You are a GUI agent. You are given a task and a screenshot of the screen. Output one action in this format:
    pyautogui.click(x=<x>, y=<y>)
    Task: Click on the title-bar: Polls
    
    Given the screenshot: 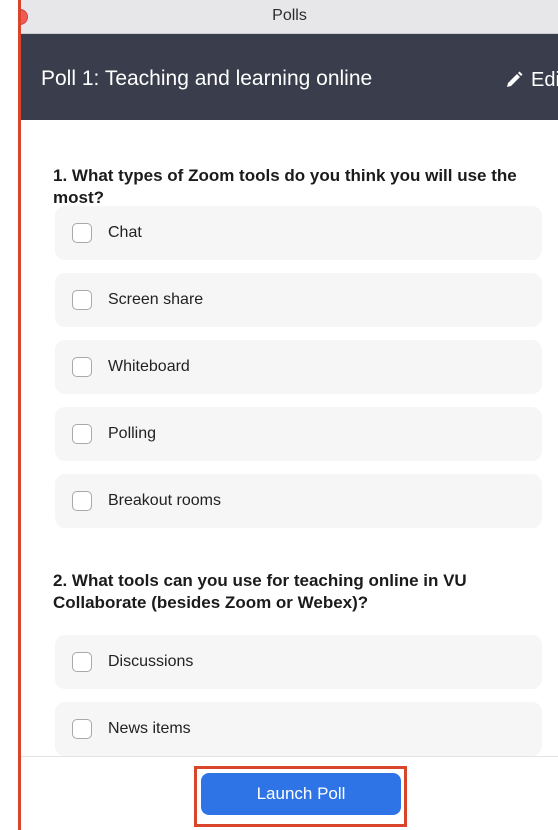 What is the action you would take?
    pyautogui.click(x=289, y=17)
    